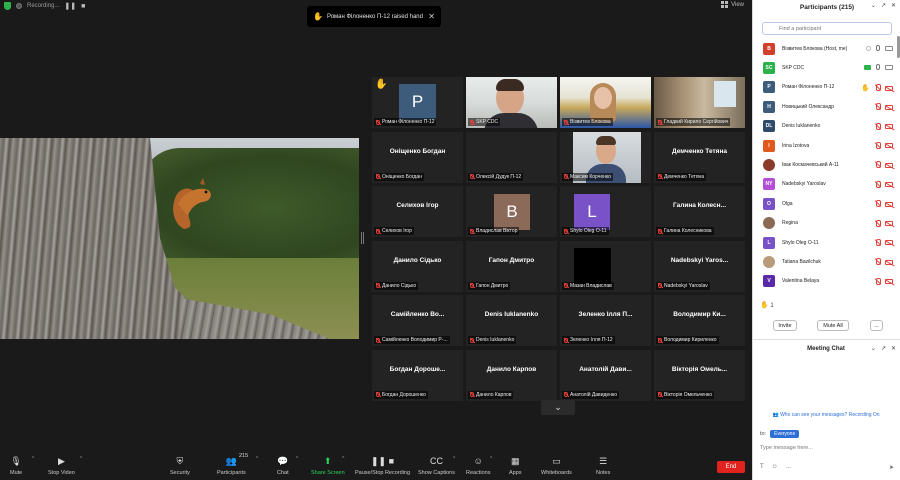 The image size is (900, 480). Describe the element at coordinates (605, 375) in the screenshot. I see `video-tile: Анатолій Дави... Анатолій Давиденко` at that location.